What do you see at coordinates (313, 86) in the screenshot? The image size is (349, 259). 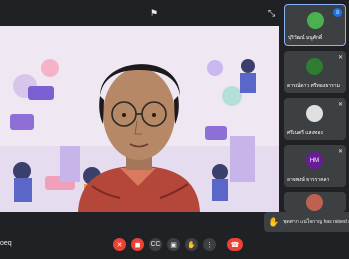 I see `participant-name: ดารณ์ดาว ศรีทองธาราม` at bounding box center [313, 86].